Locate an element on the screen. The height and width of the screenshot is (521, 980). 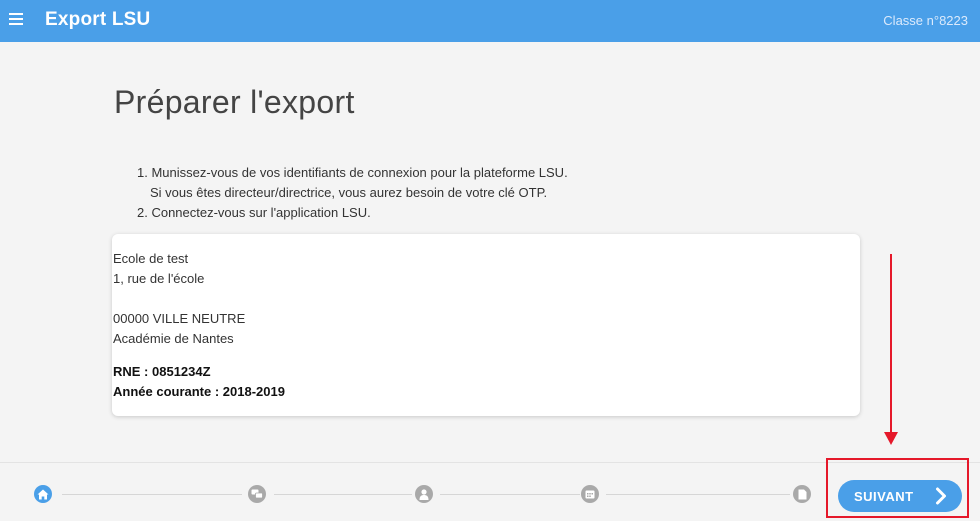
user-icon is located at coordinates (424, 494).